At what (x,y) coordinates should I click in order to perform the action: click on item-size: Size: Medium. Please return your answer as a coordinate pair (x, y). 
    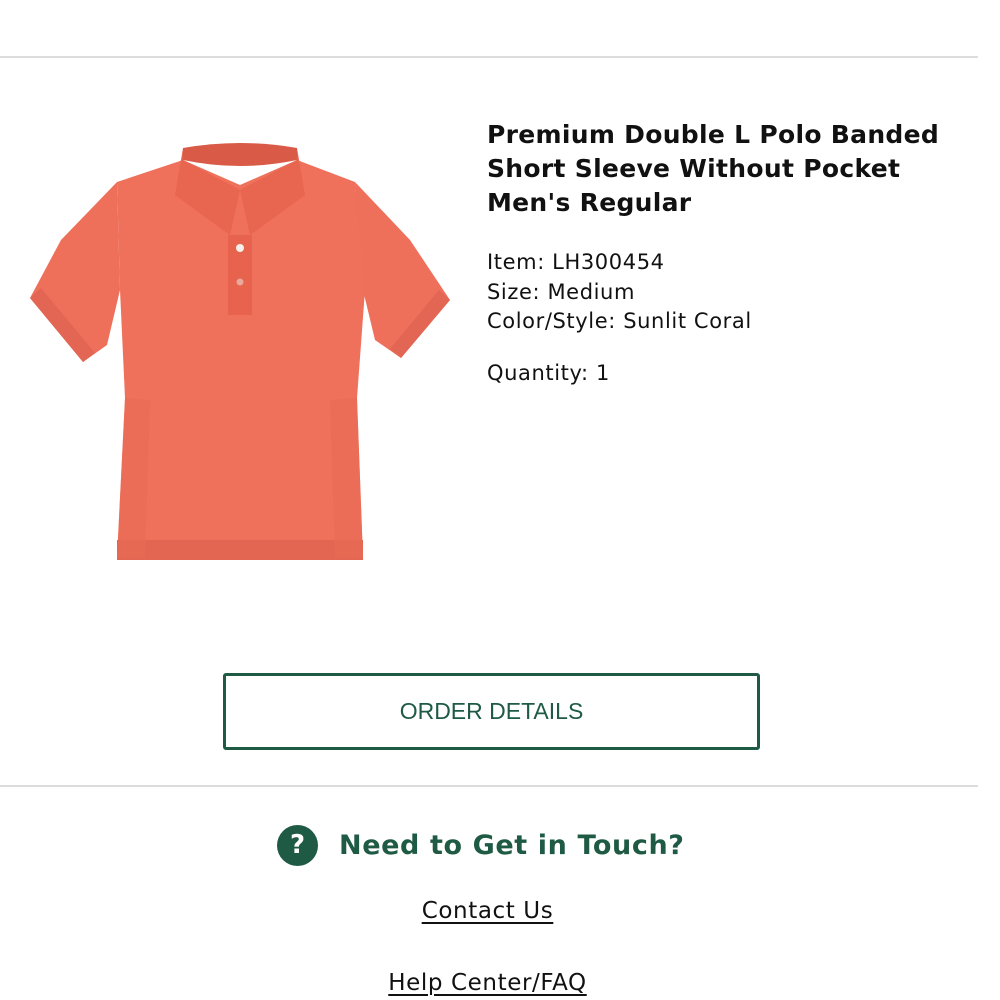
    Looking at the image, I should click on (561, 291).